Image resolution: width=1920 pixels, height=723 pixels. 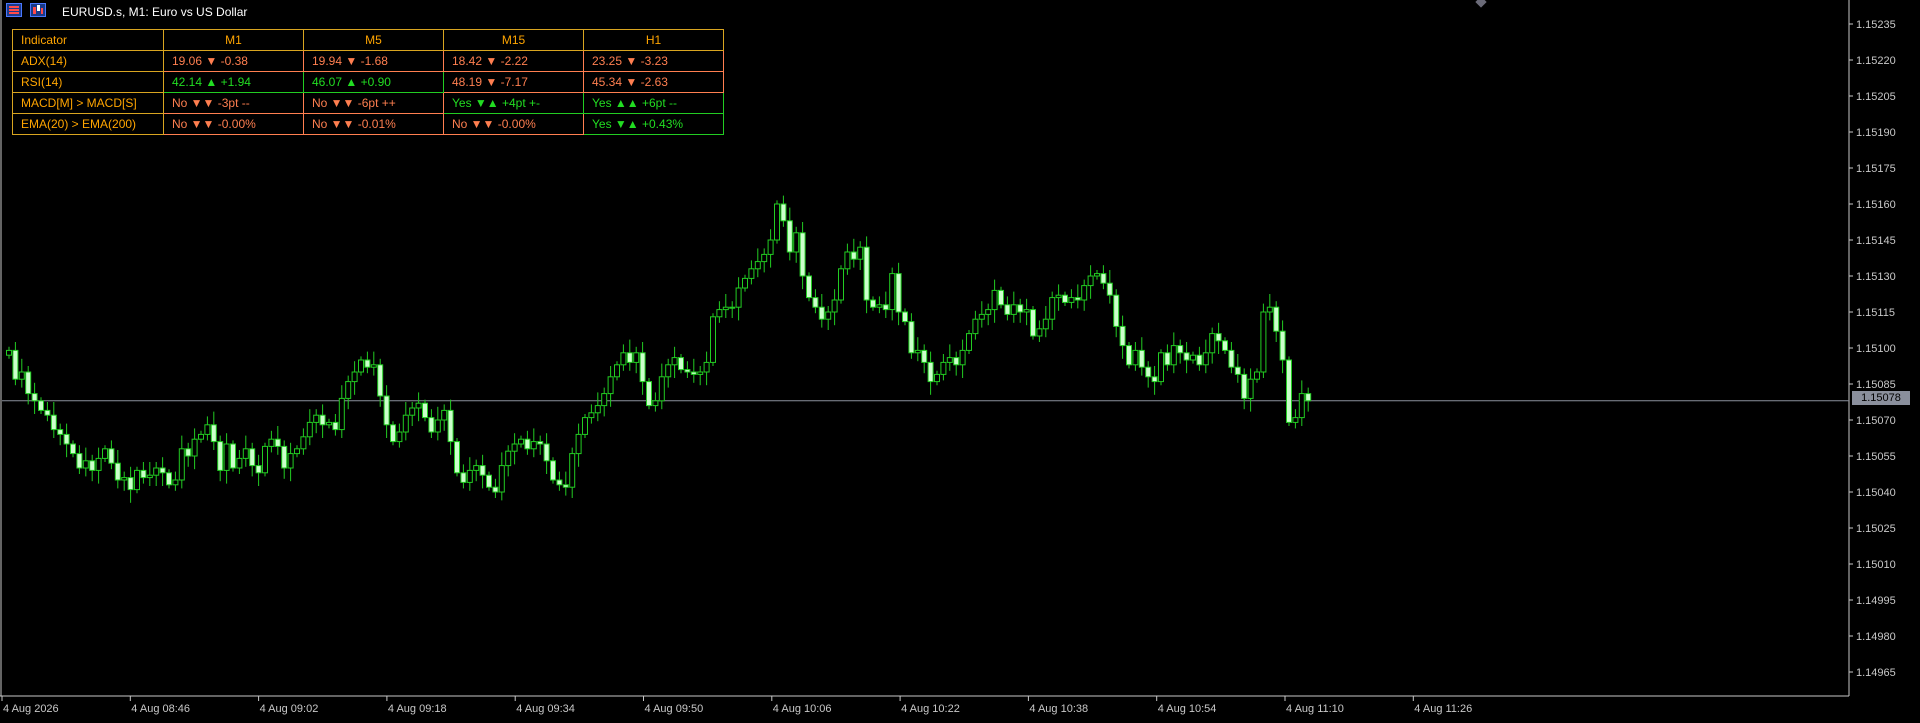 I want to click on table-cell: No ▼▼ -3pt --, so click(x=233, y=103).